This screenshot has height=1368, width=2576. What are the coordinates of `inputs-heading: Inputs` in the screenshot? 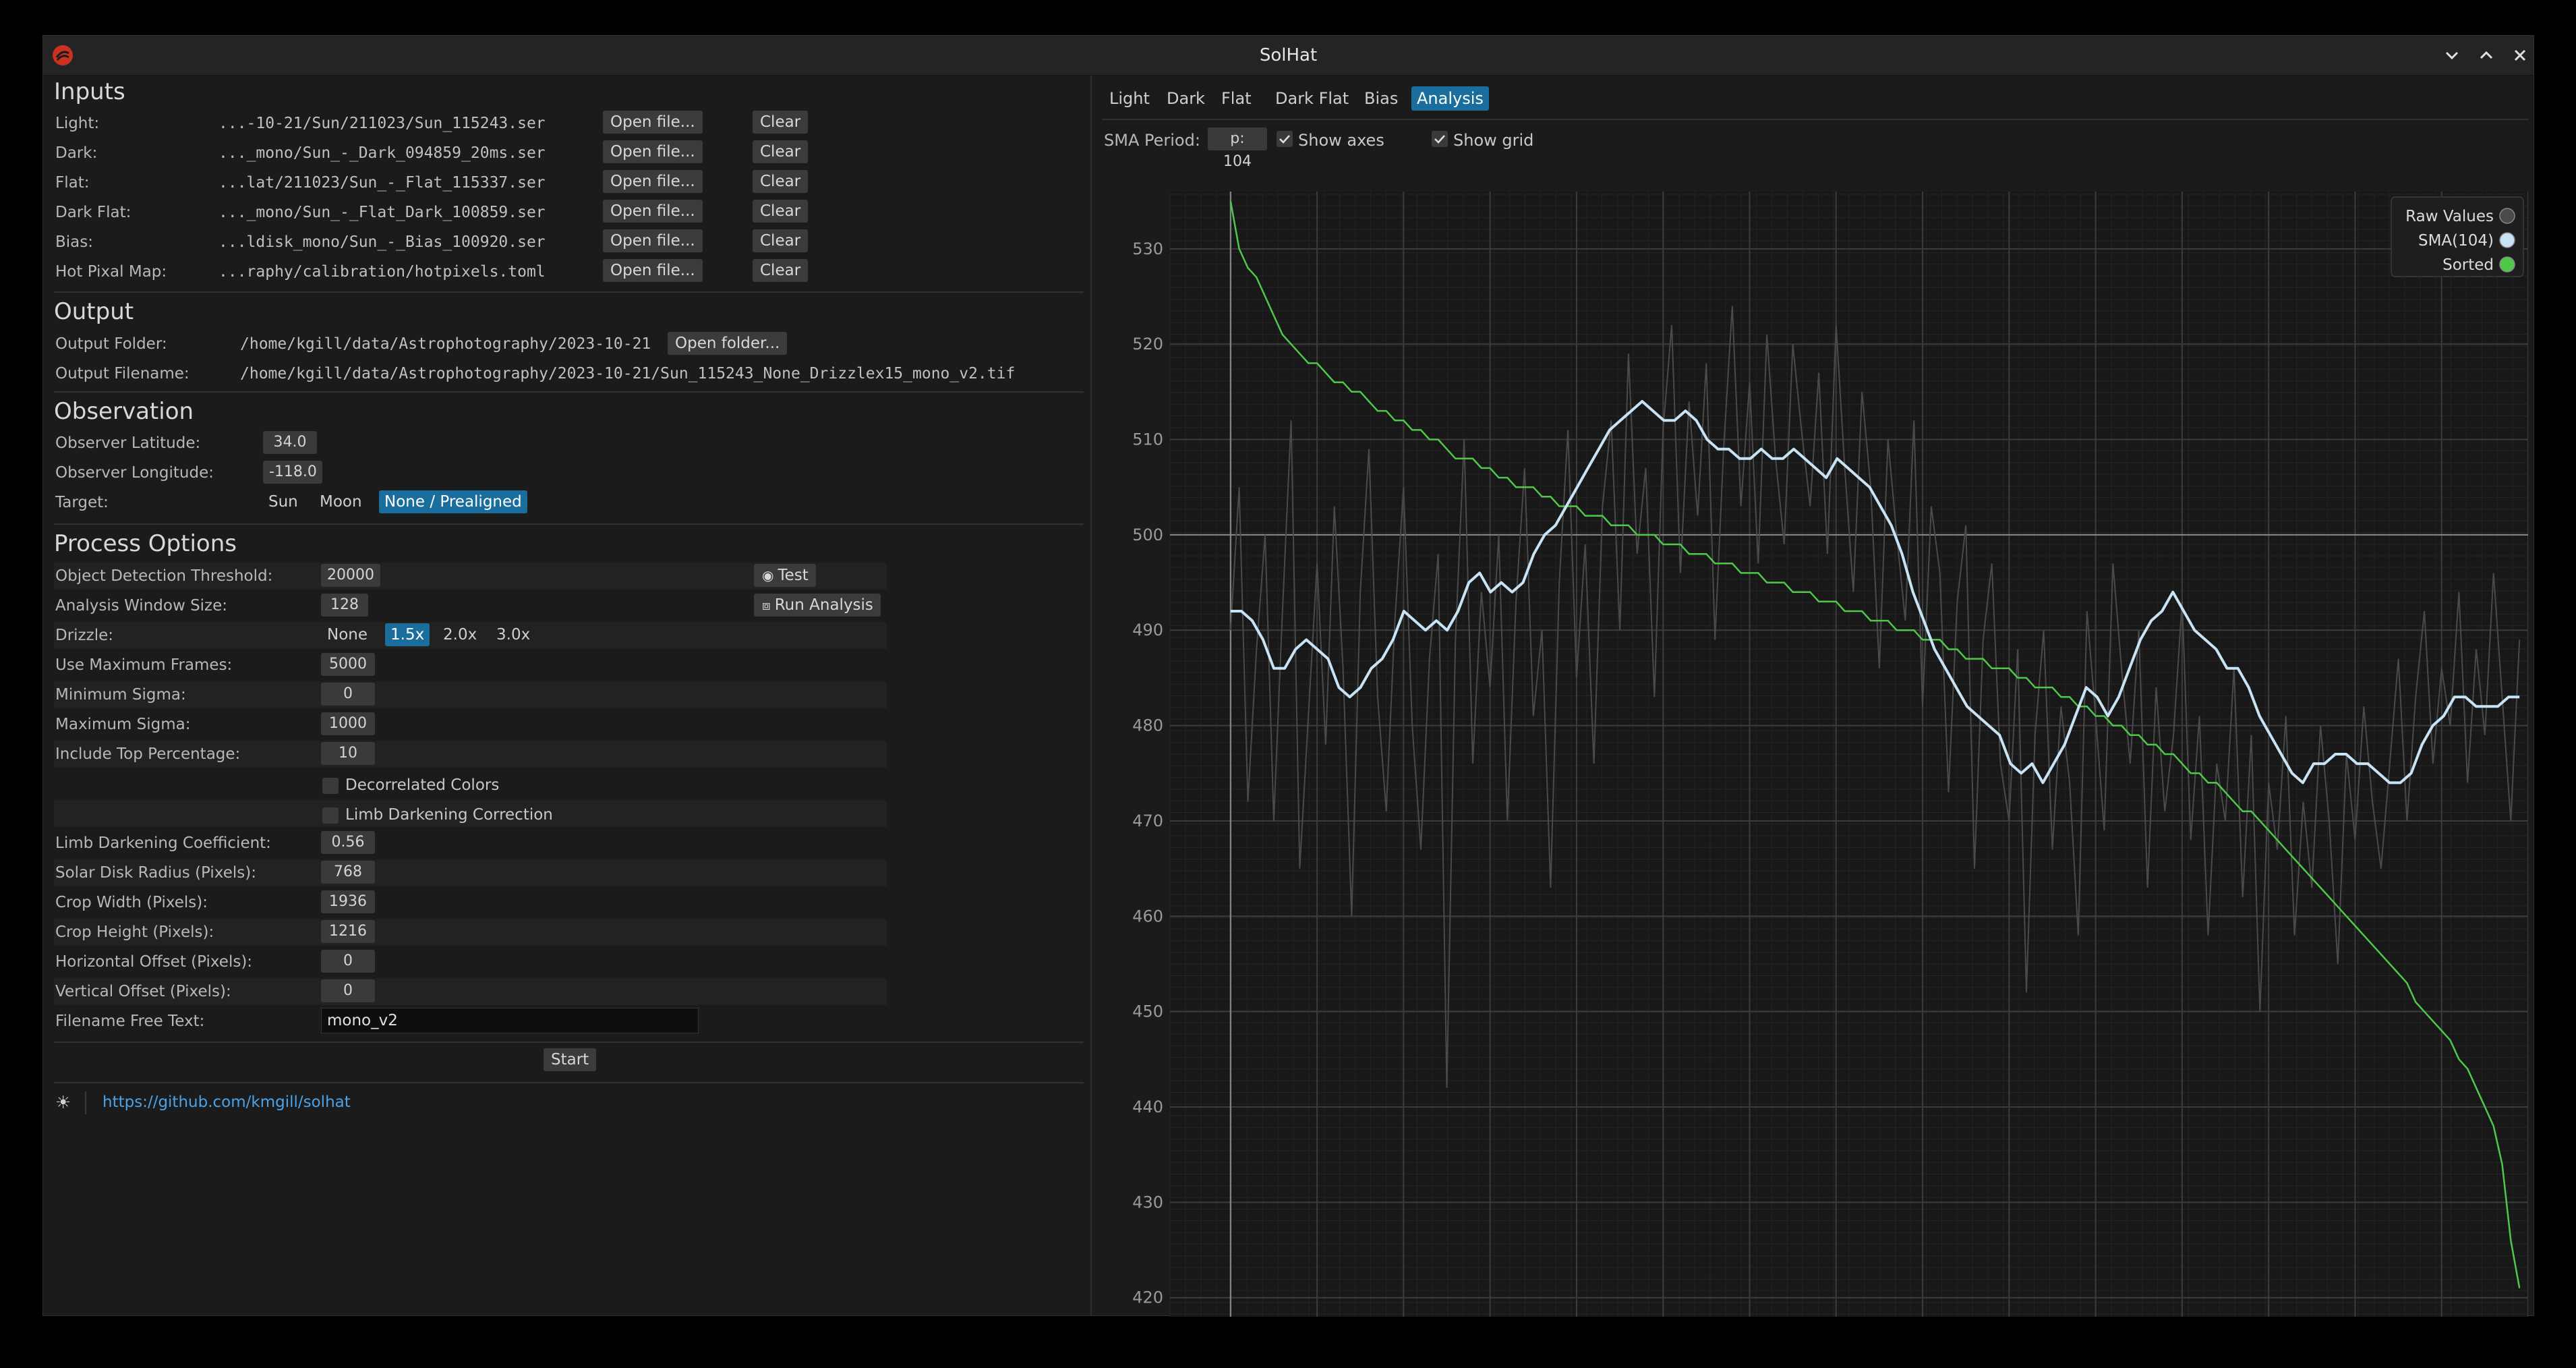 It's located at (89, 91).